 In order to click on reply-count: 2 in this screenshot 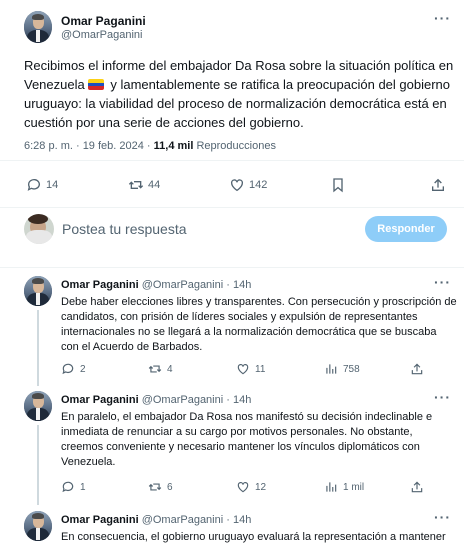, I will do `click(83, 369)`.